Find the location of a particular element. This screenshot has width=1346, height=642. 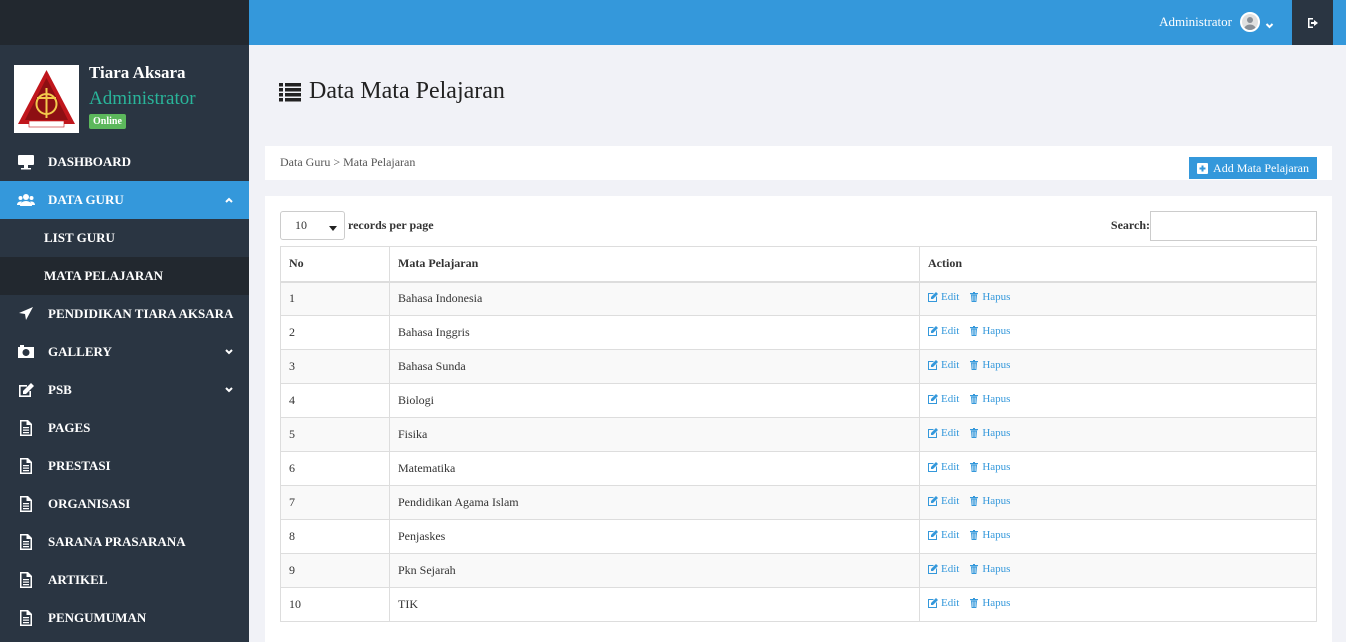

avatar is located at coordinates (1250, 22).